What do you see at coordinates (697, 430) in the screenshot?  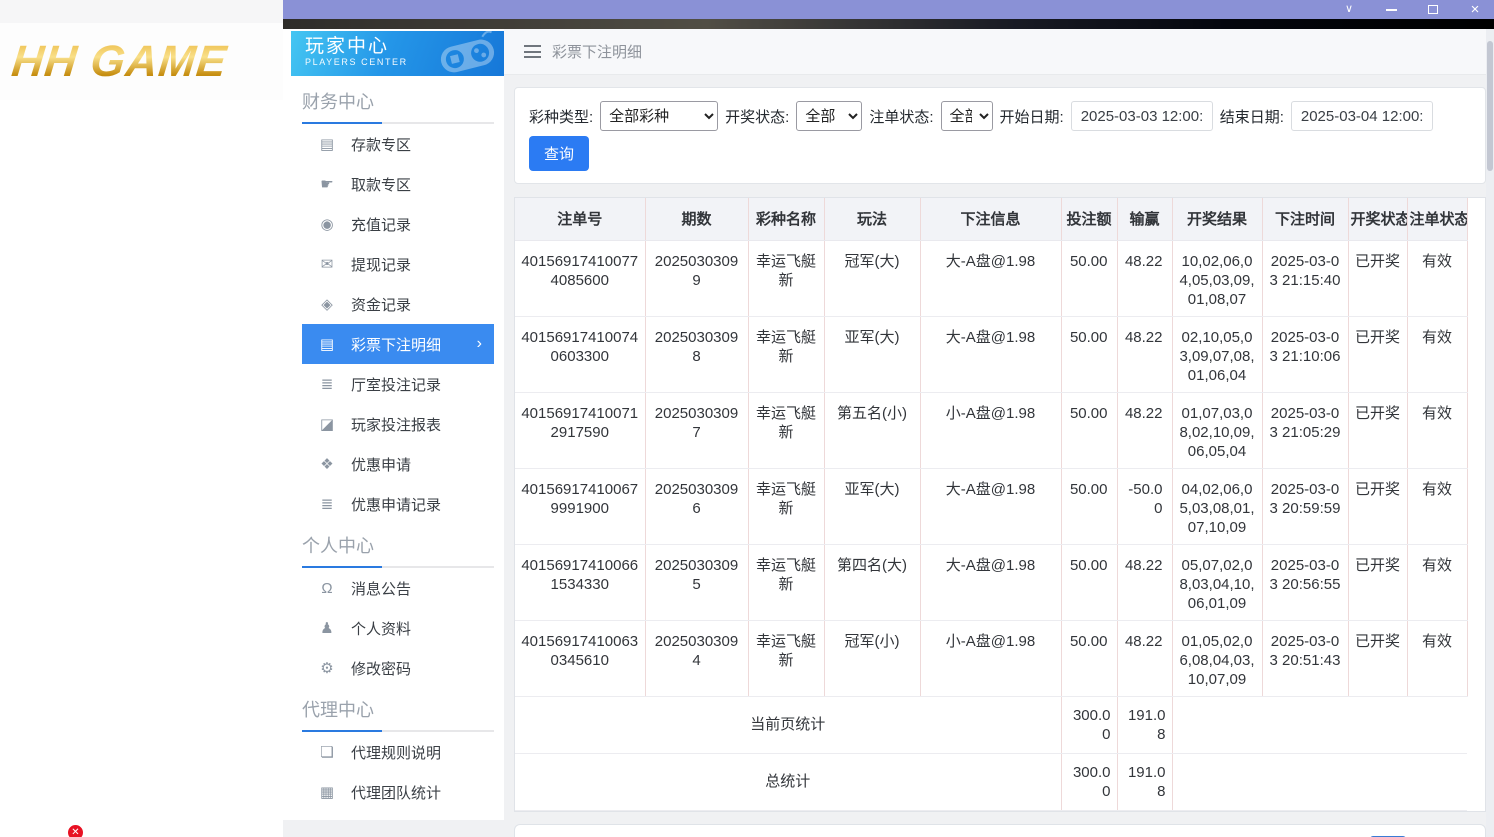 I see `table-cell: 20250303097` at bounding box center [697, 430].